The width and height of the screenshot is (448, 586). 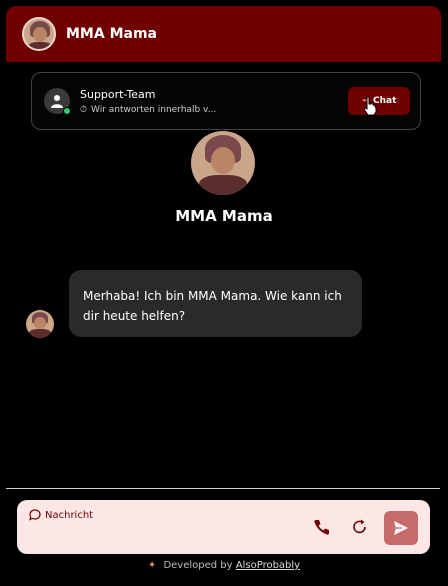 I want to click on message-input: Nachricht, so click(x=61, y=515).